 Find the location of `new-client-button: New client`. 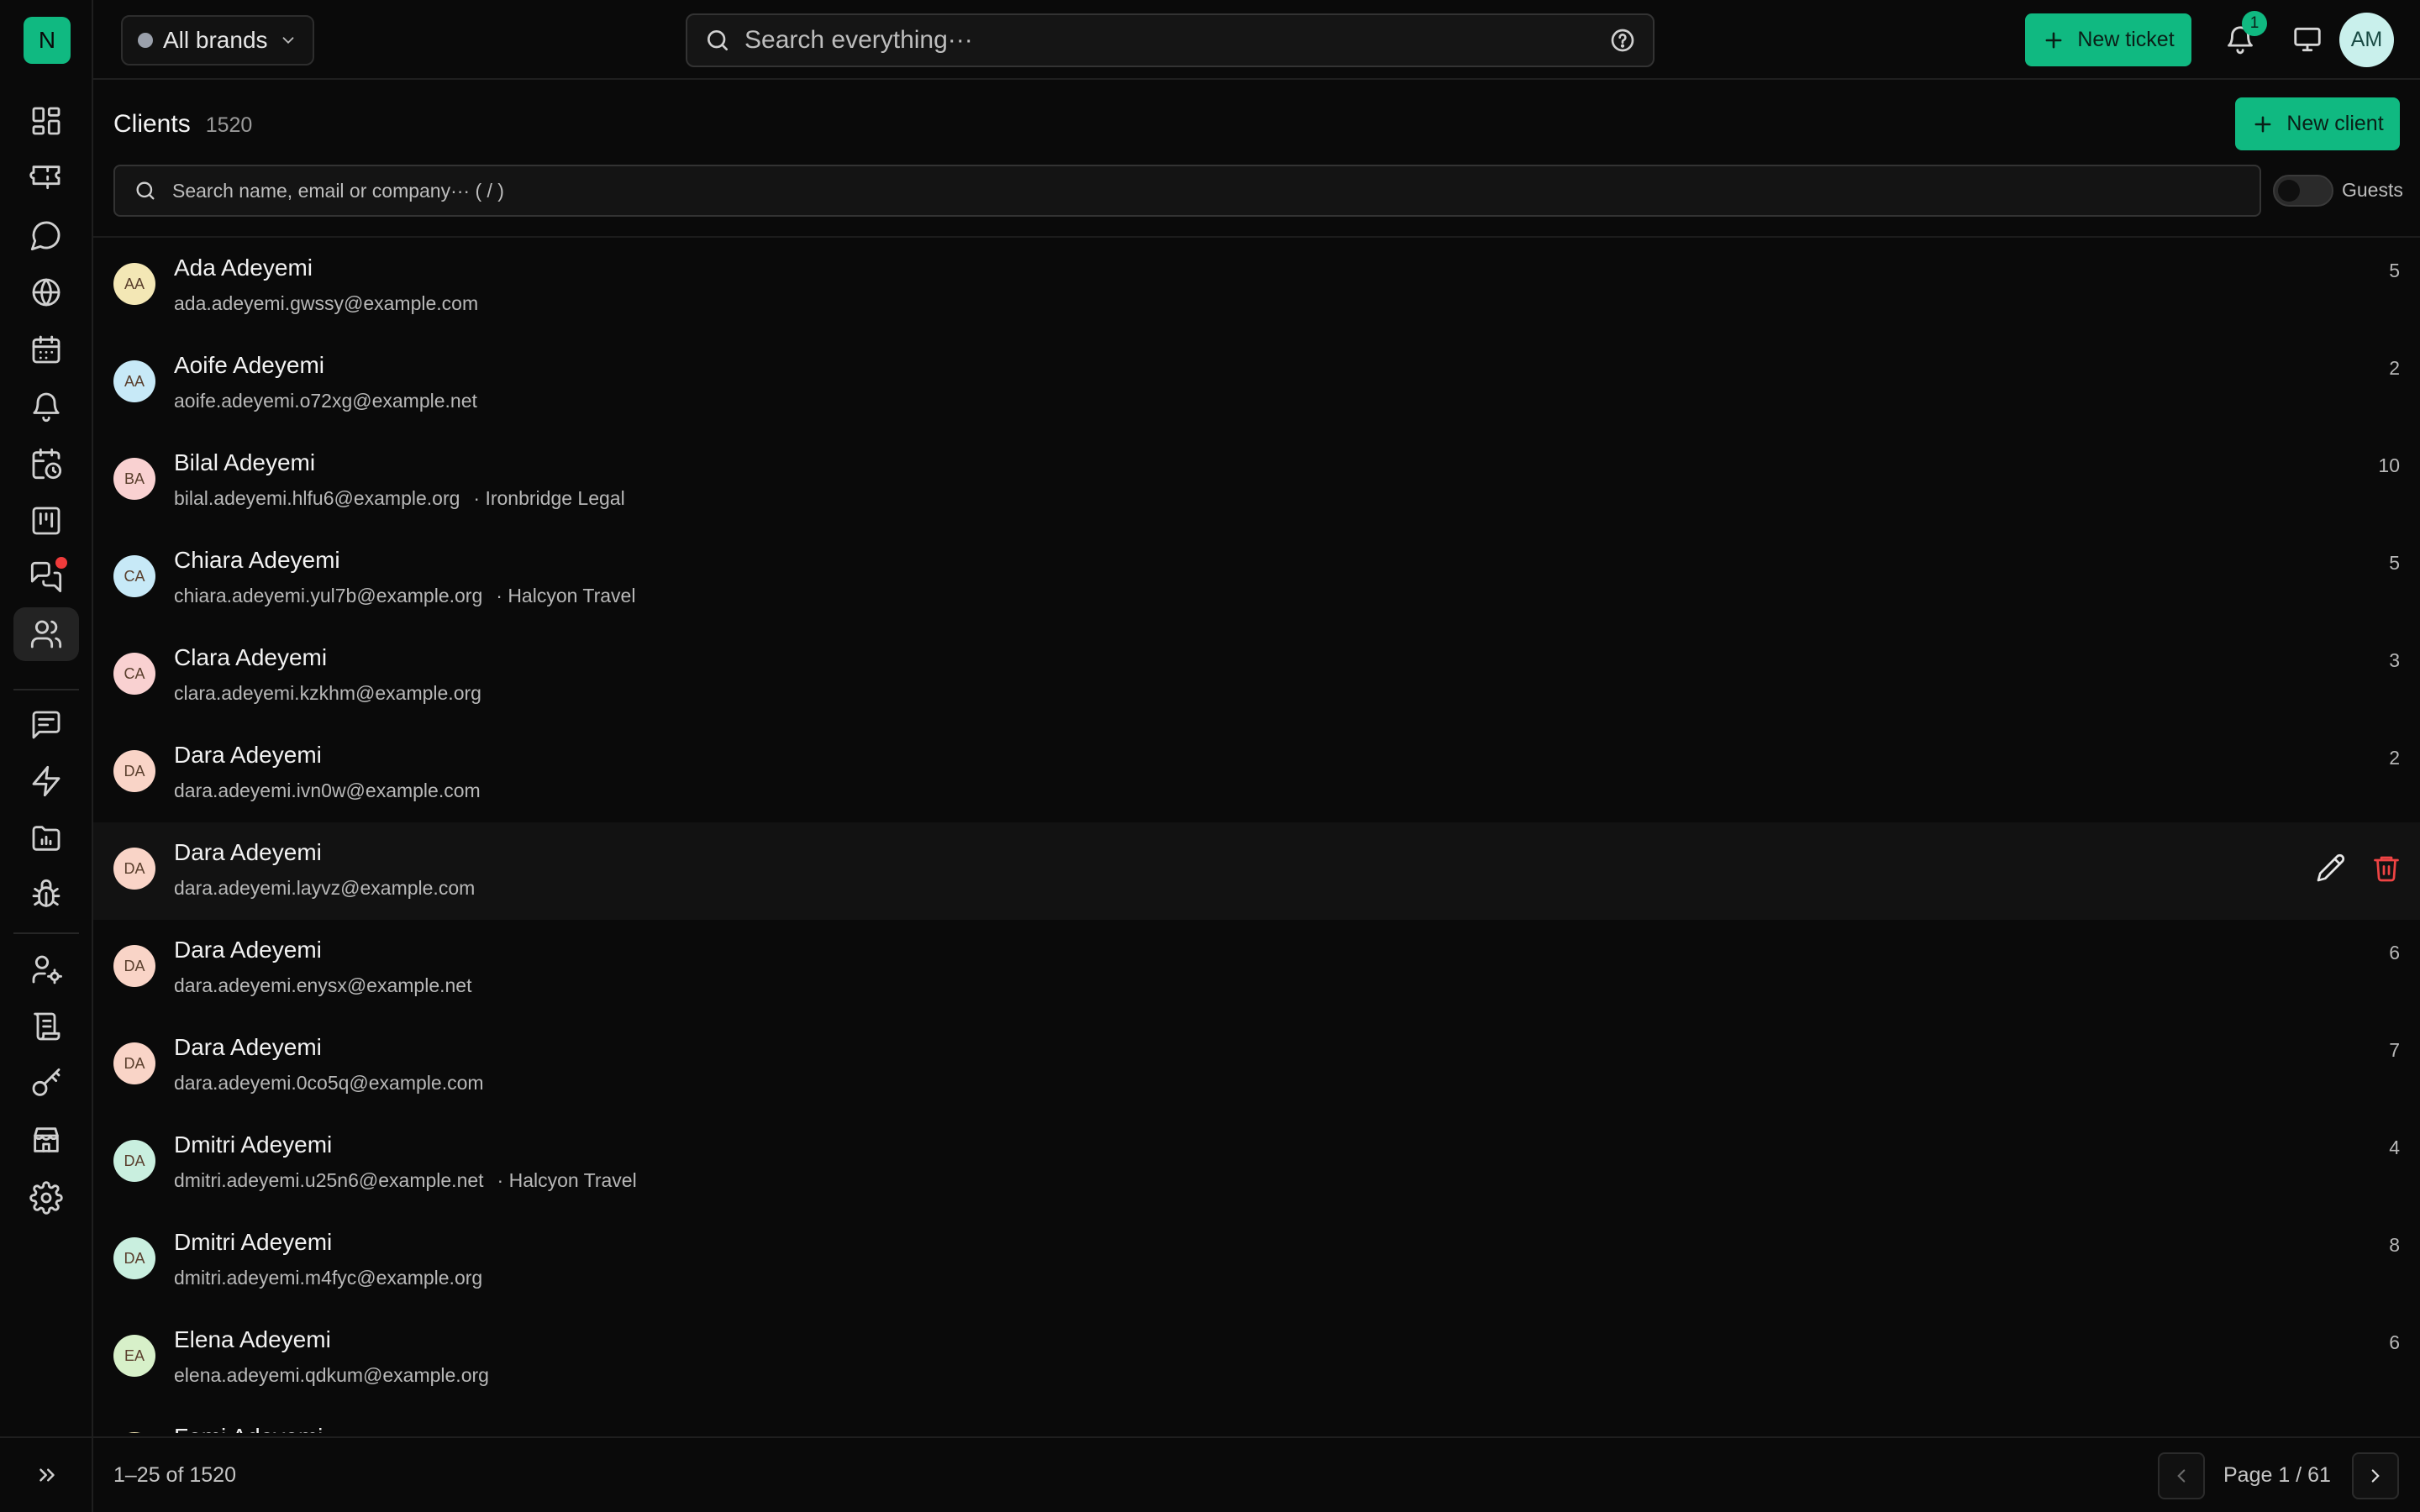

new-client-button: New client is located at coordinates (2317, 123).